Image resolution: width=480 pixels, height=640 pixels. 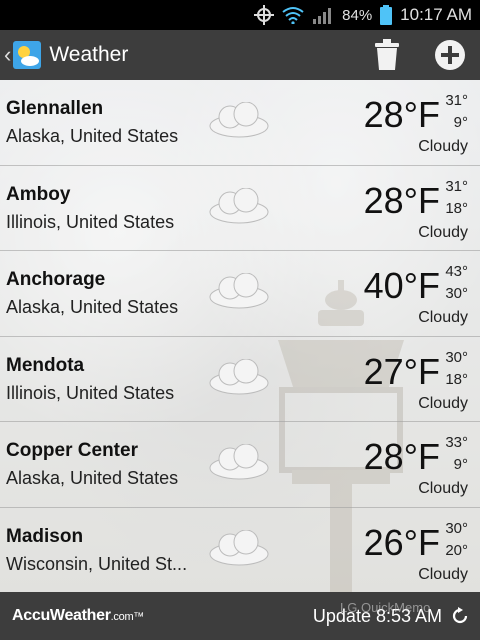 What do you see at coordinates (7, 55) in the screenshot?
I see `back-chevron-icon: ‹` at bounding box center [7, 55].